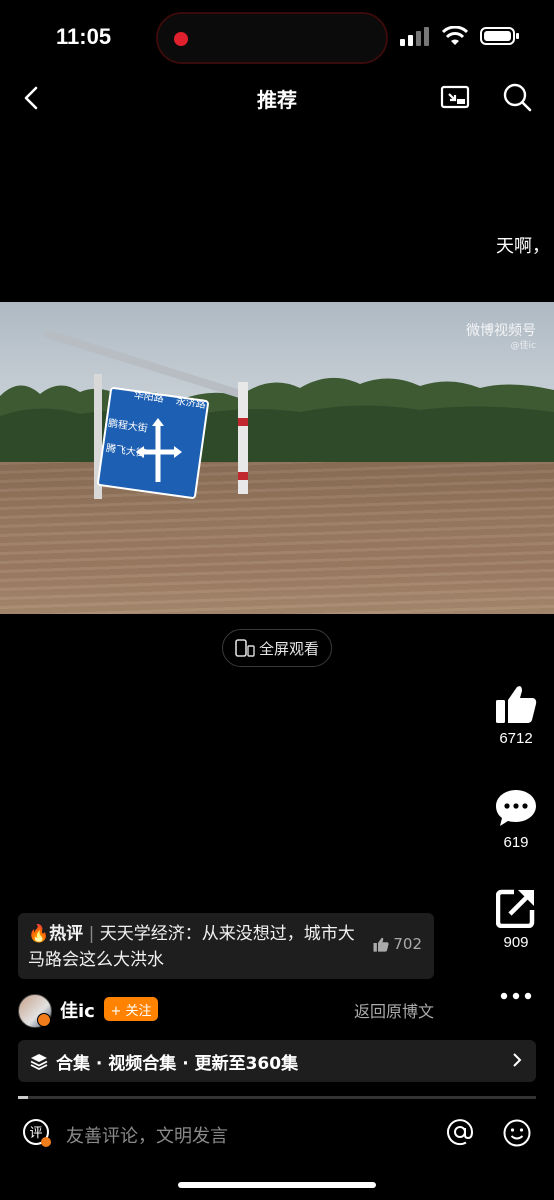  What do you see at coordinates (181, 39) in the screenshot?
I see `recording-dot-icon` at bounding box center [181, 39].